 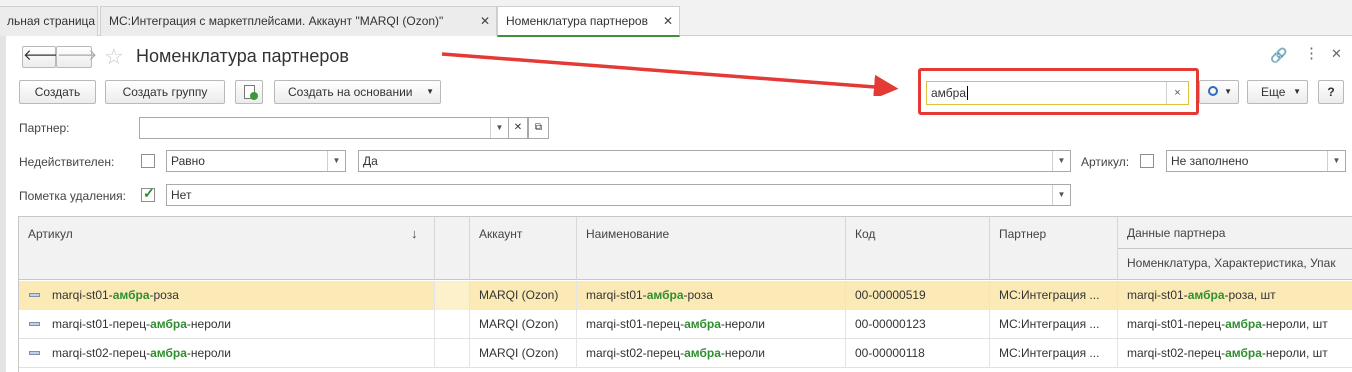 I want to click on column-header-partner-data-sub: Номенклатура, Характеристика, Упак, so click(x=1235, y=264).